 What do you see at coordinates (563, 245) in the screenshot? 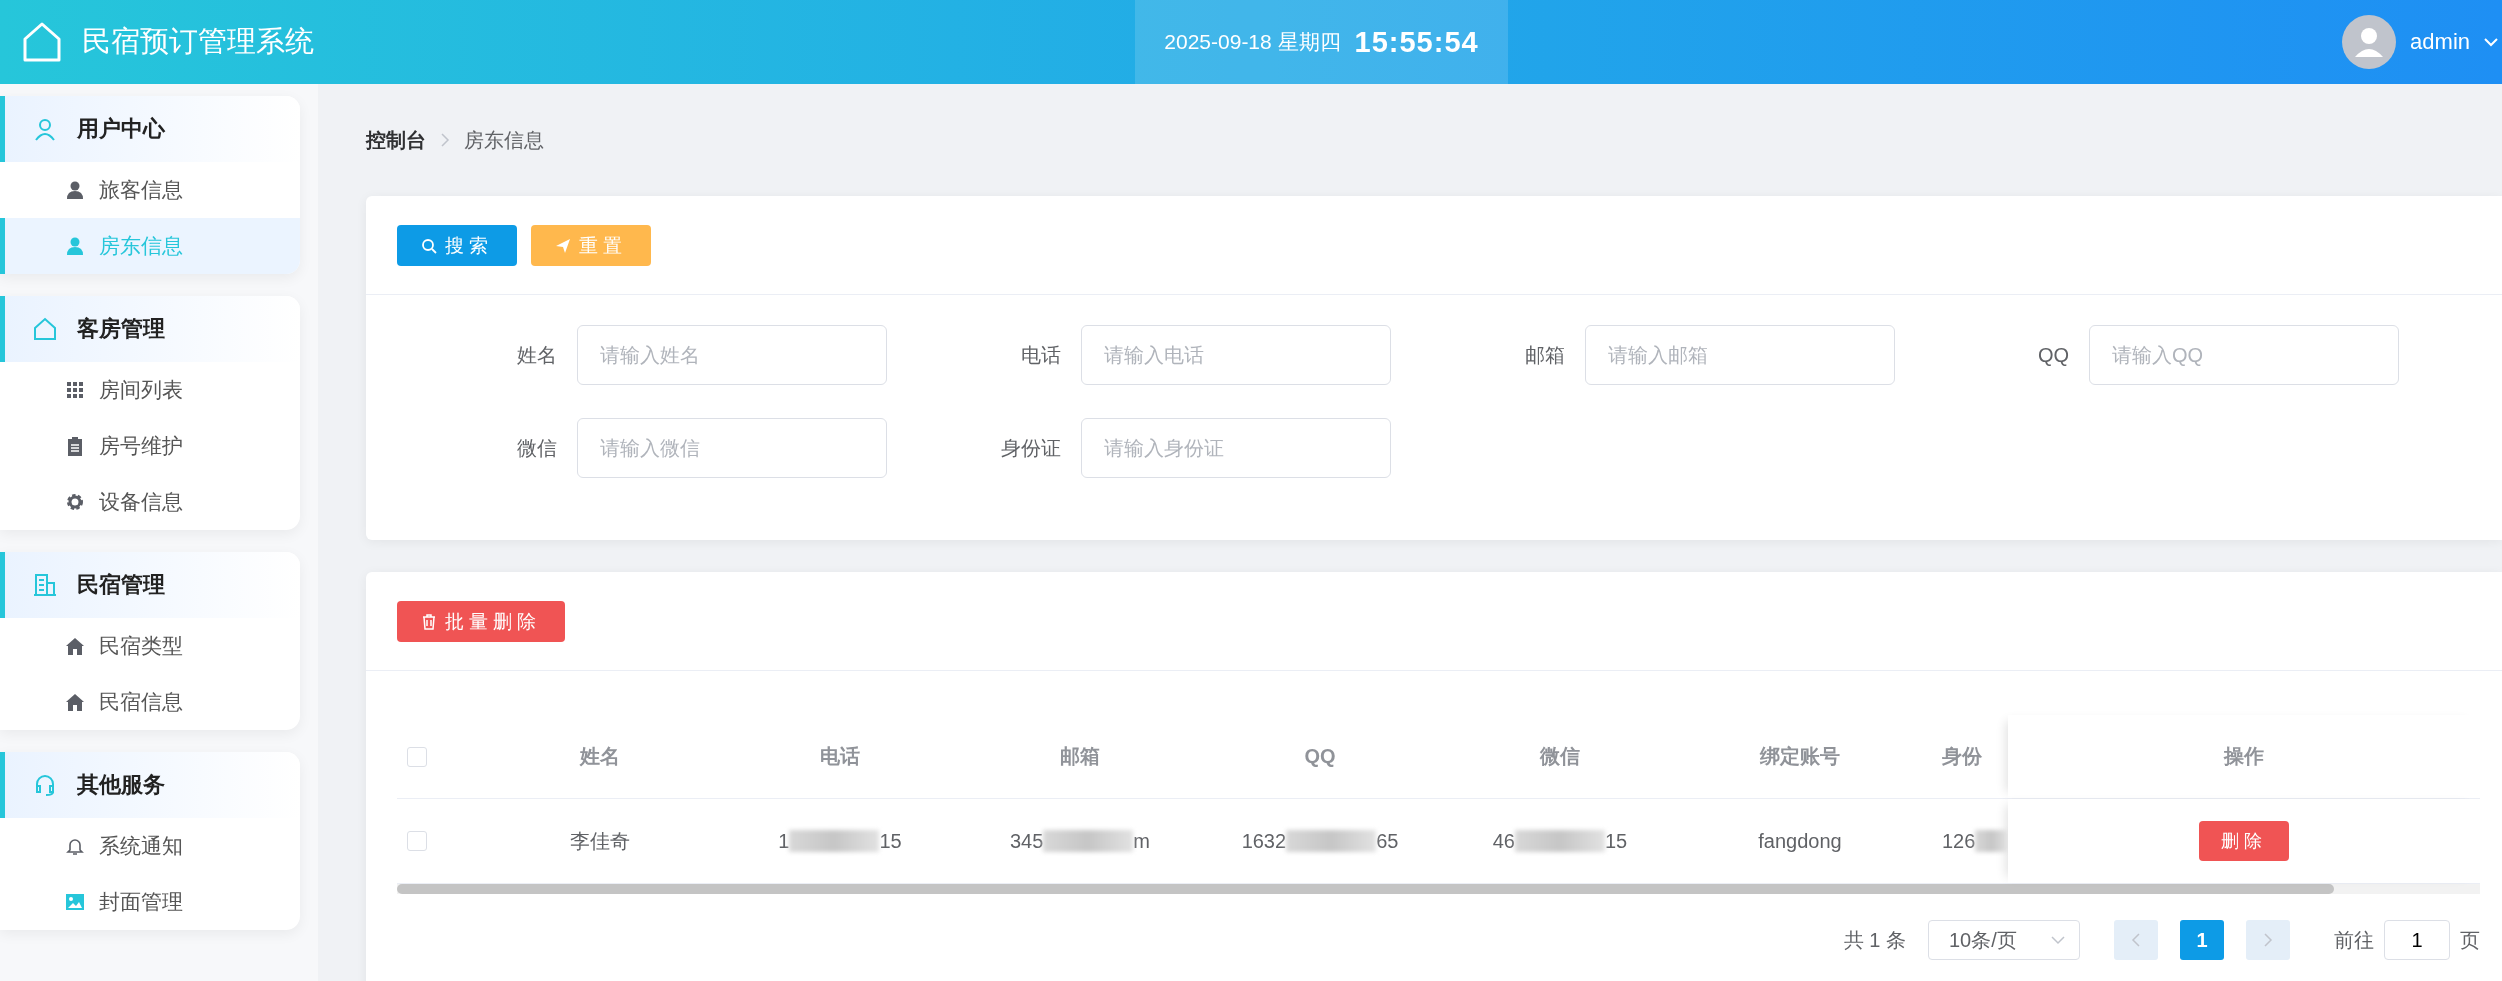
I see `send-icon` at bounding box center [563, 245].